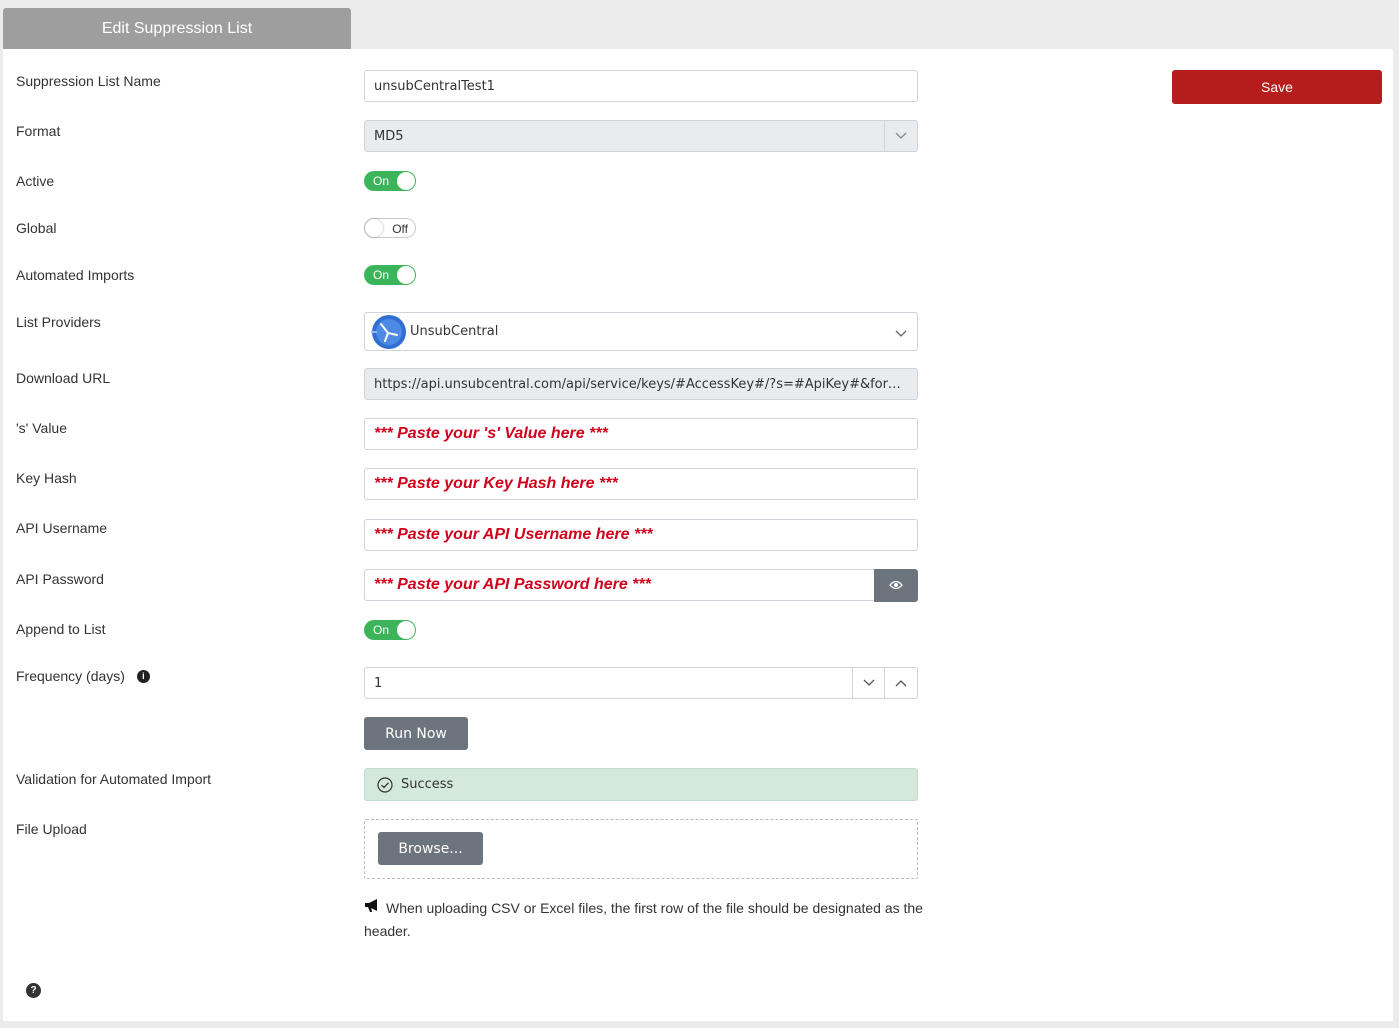 The image size is (1399, 1028). What do you see at coordinates (372, 907) in the screenshot?
I see `megaphone-icon` at bounding box center [372, 907].